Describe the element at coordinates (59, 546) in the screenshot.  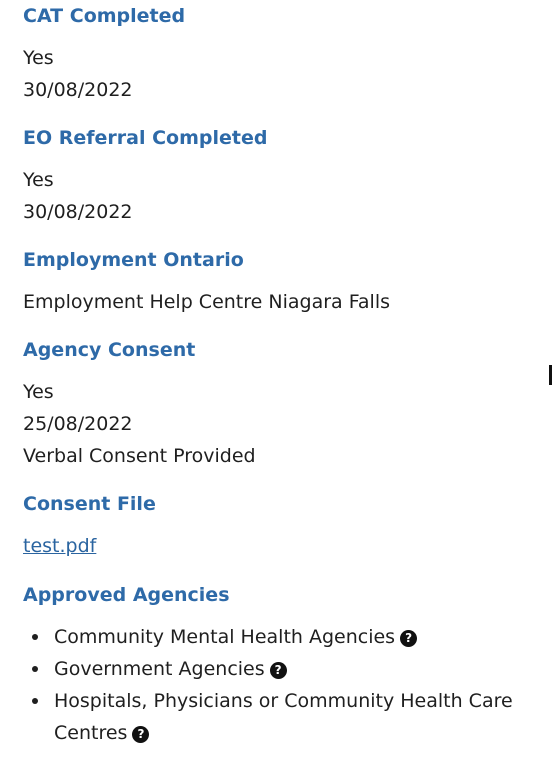
I see `consent-file-link: test.pdf` at that location.